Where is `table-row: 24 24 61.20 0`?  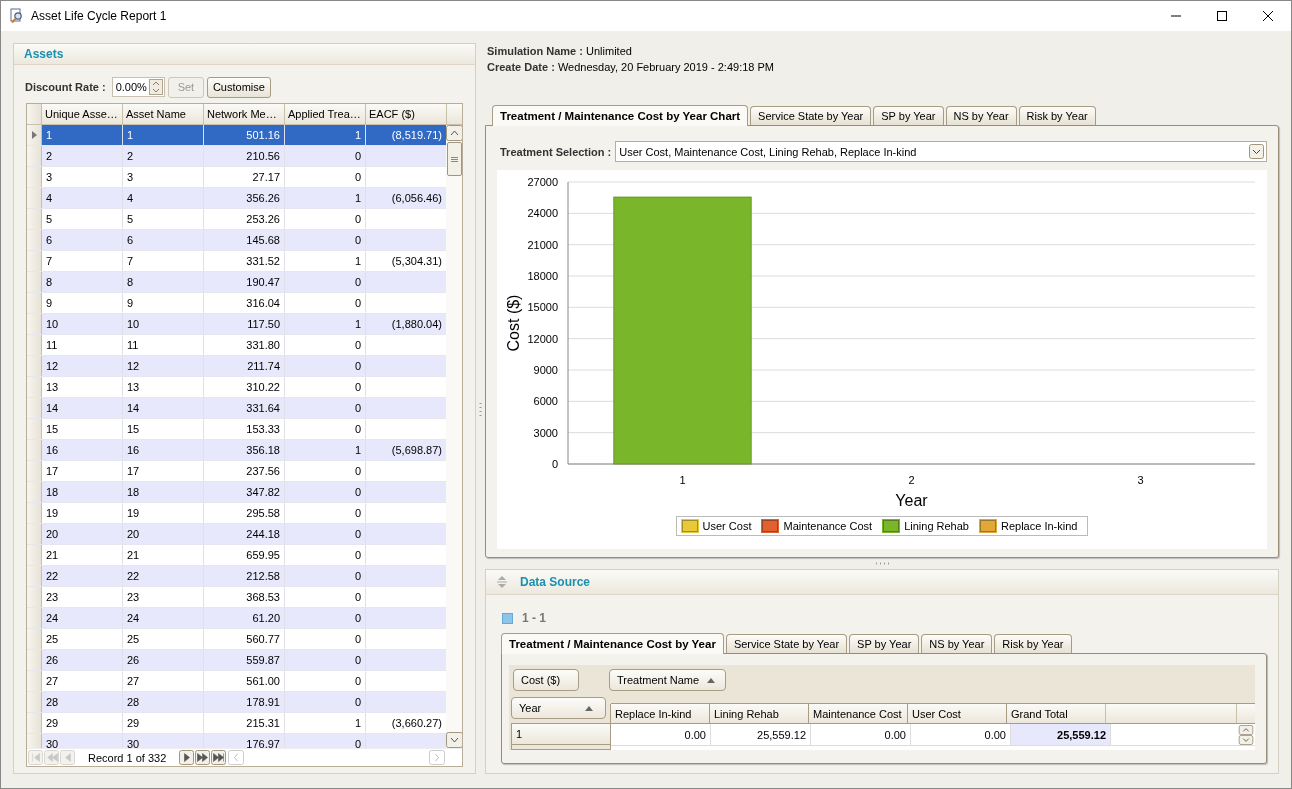 table-row: 24 24 61.20 0 is located at coordinates (236, 618).